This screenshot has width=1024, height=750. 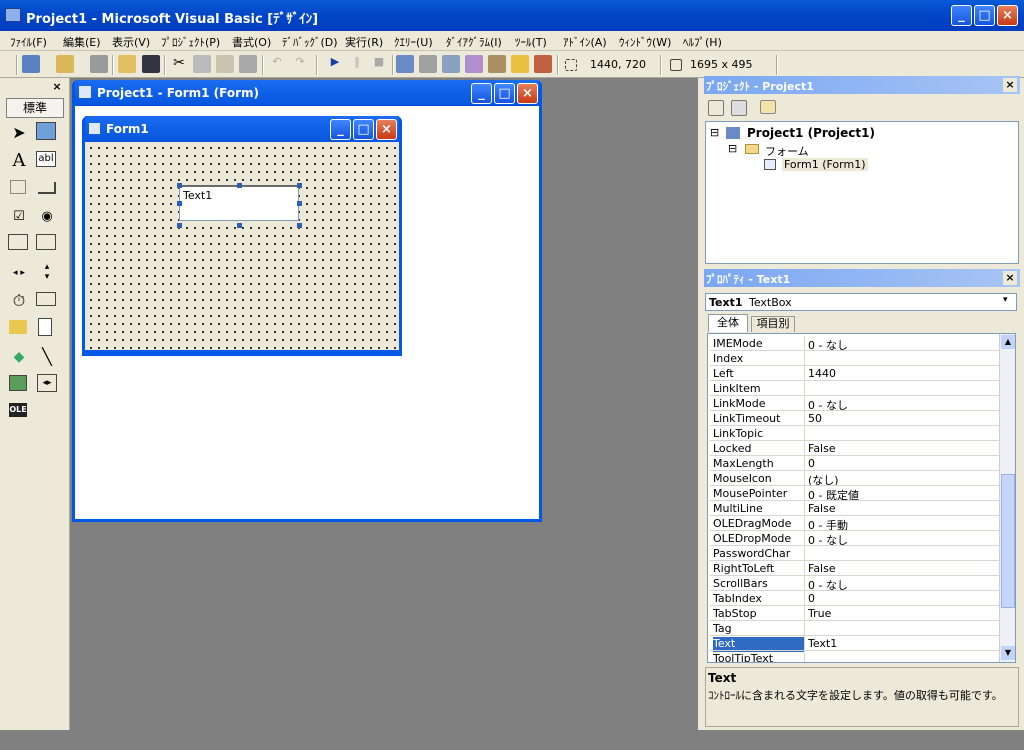 What do you see at coordinates (474, 64) in the screenshot?
I see `object-browser-icon` at bounding box center [474, 64].